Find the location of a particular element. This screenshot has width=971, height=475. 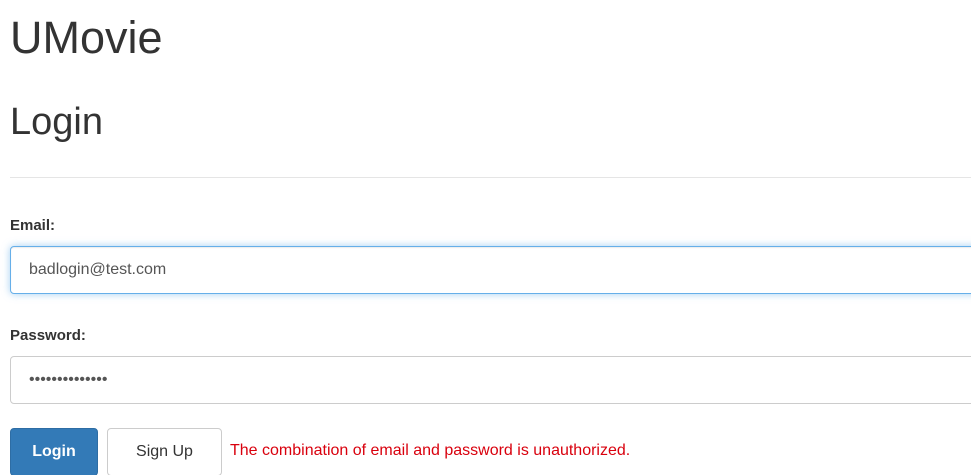

sign-up-button: Sign Up is located at coordinates (164, 451).